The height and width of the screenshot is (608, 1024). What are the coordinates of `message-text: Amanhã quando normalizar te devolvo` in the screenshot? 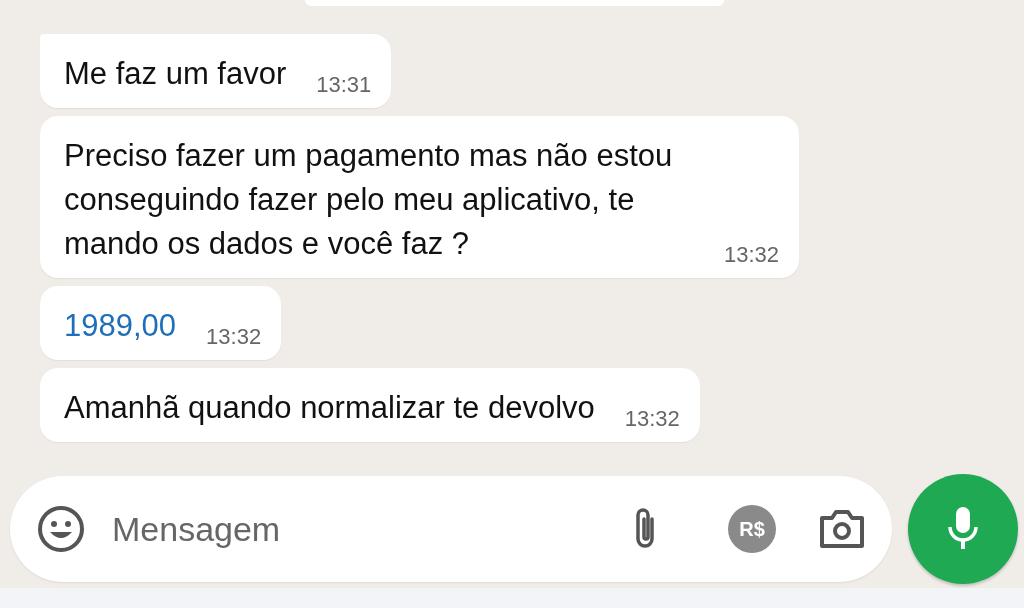 It's located at (329, 408).